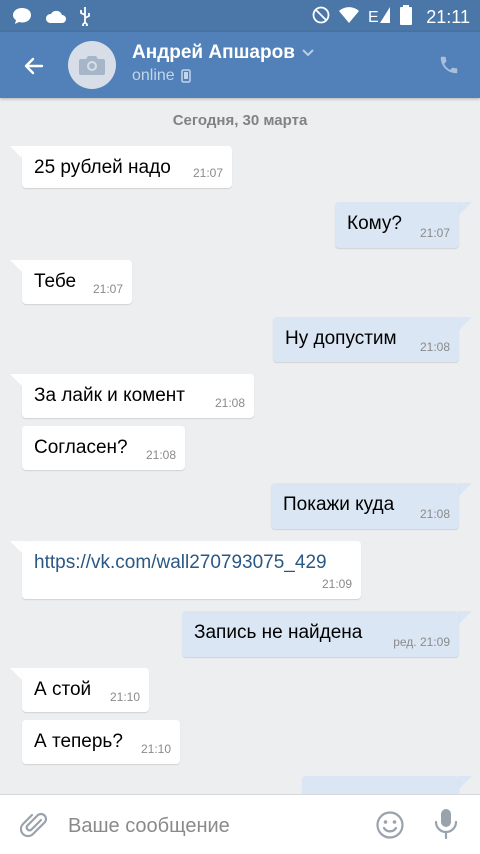  Describe the element at coordinates (406, 17) in the screenshot. I see `battery-icon` at that location.